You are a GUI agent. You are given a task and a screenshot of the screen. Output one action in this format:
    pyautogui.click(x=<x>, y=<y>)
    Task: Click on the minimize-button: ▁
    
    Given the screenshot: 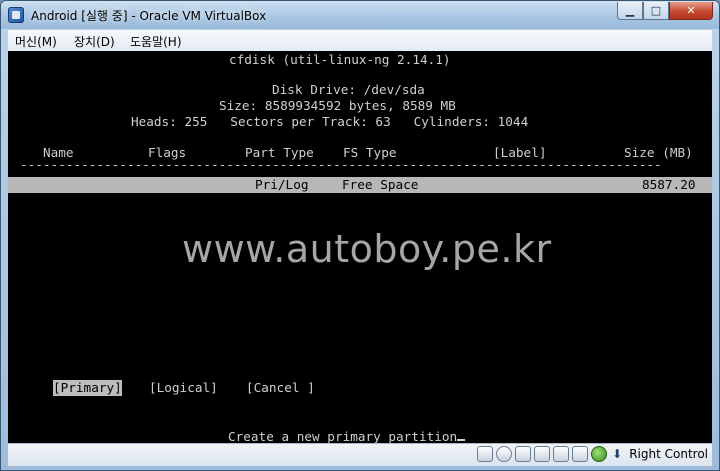 What is the action you would take?
    pyautogui.click(x=630, y=11)
    